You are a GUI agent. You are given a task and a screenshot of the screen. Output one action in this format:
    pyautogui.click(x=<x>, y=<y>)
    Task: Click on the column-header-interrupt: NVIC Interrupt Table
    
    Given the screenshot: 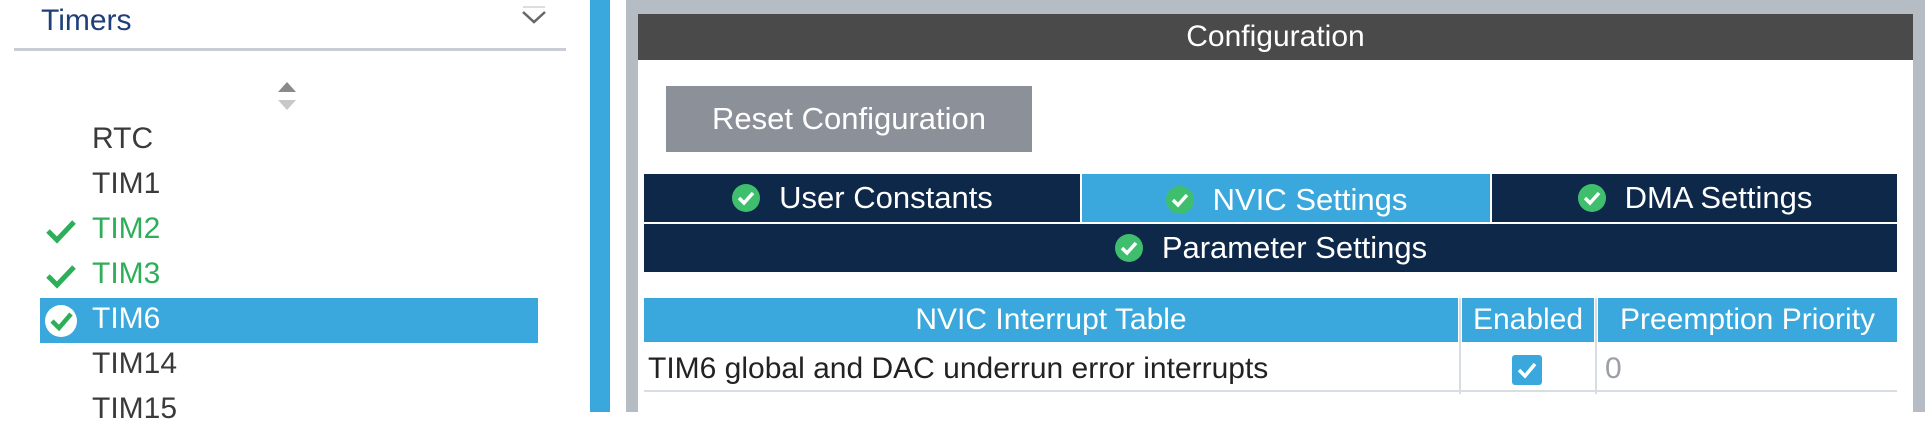 What is the action you would take?
    pyautogui.click(x=1051, y=320)
    